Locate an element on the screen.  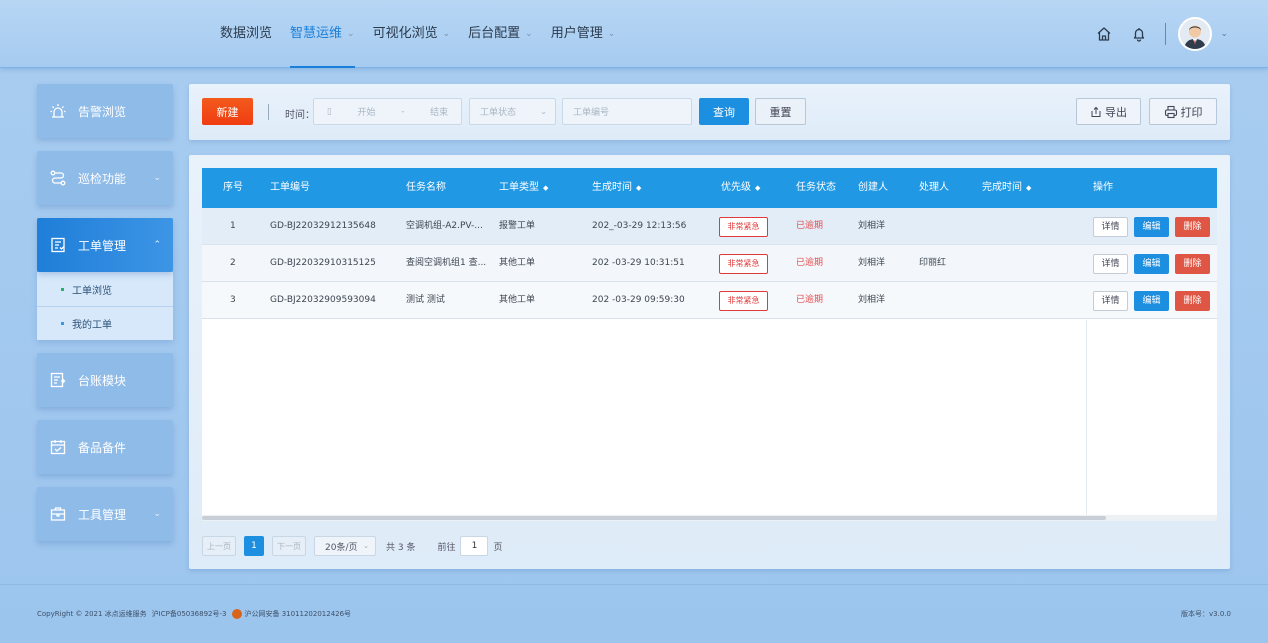
header-label: 完成时间 is located at coordinates (1002, 187).